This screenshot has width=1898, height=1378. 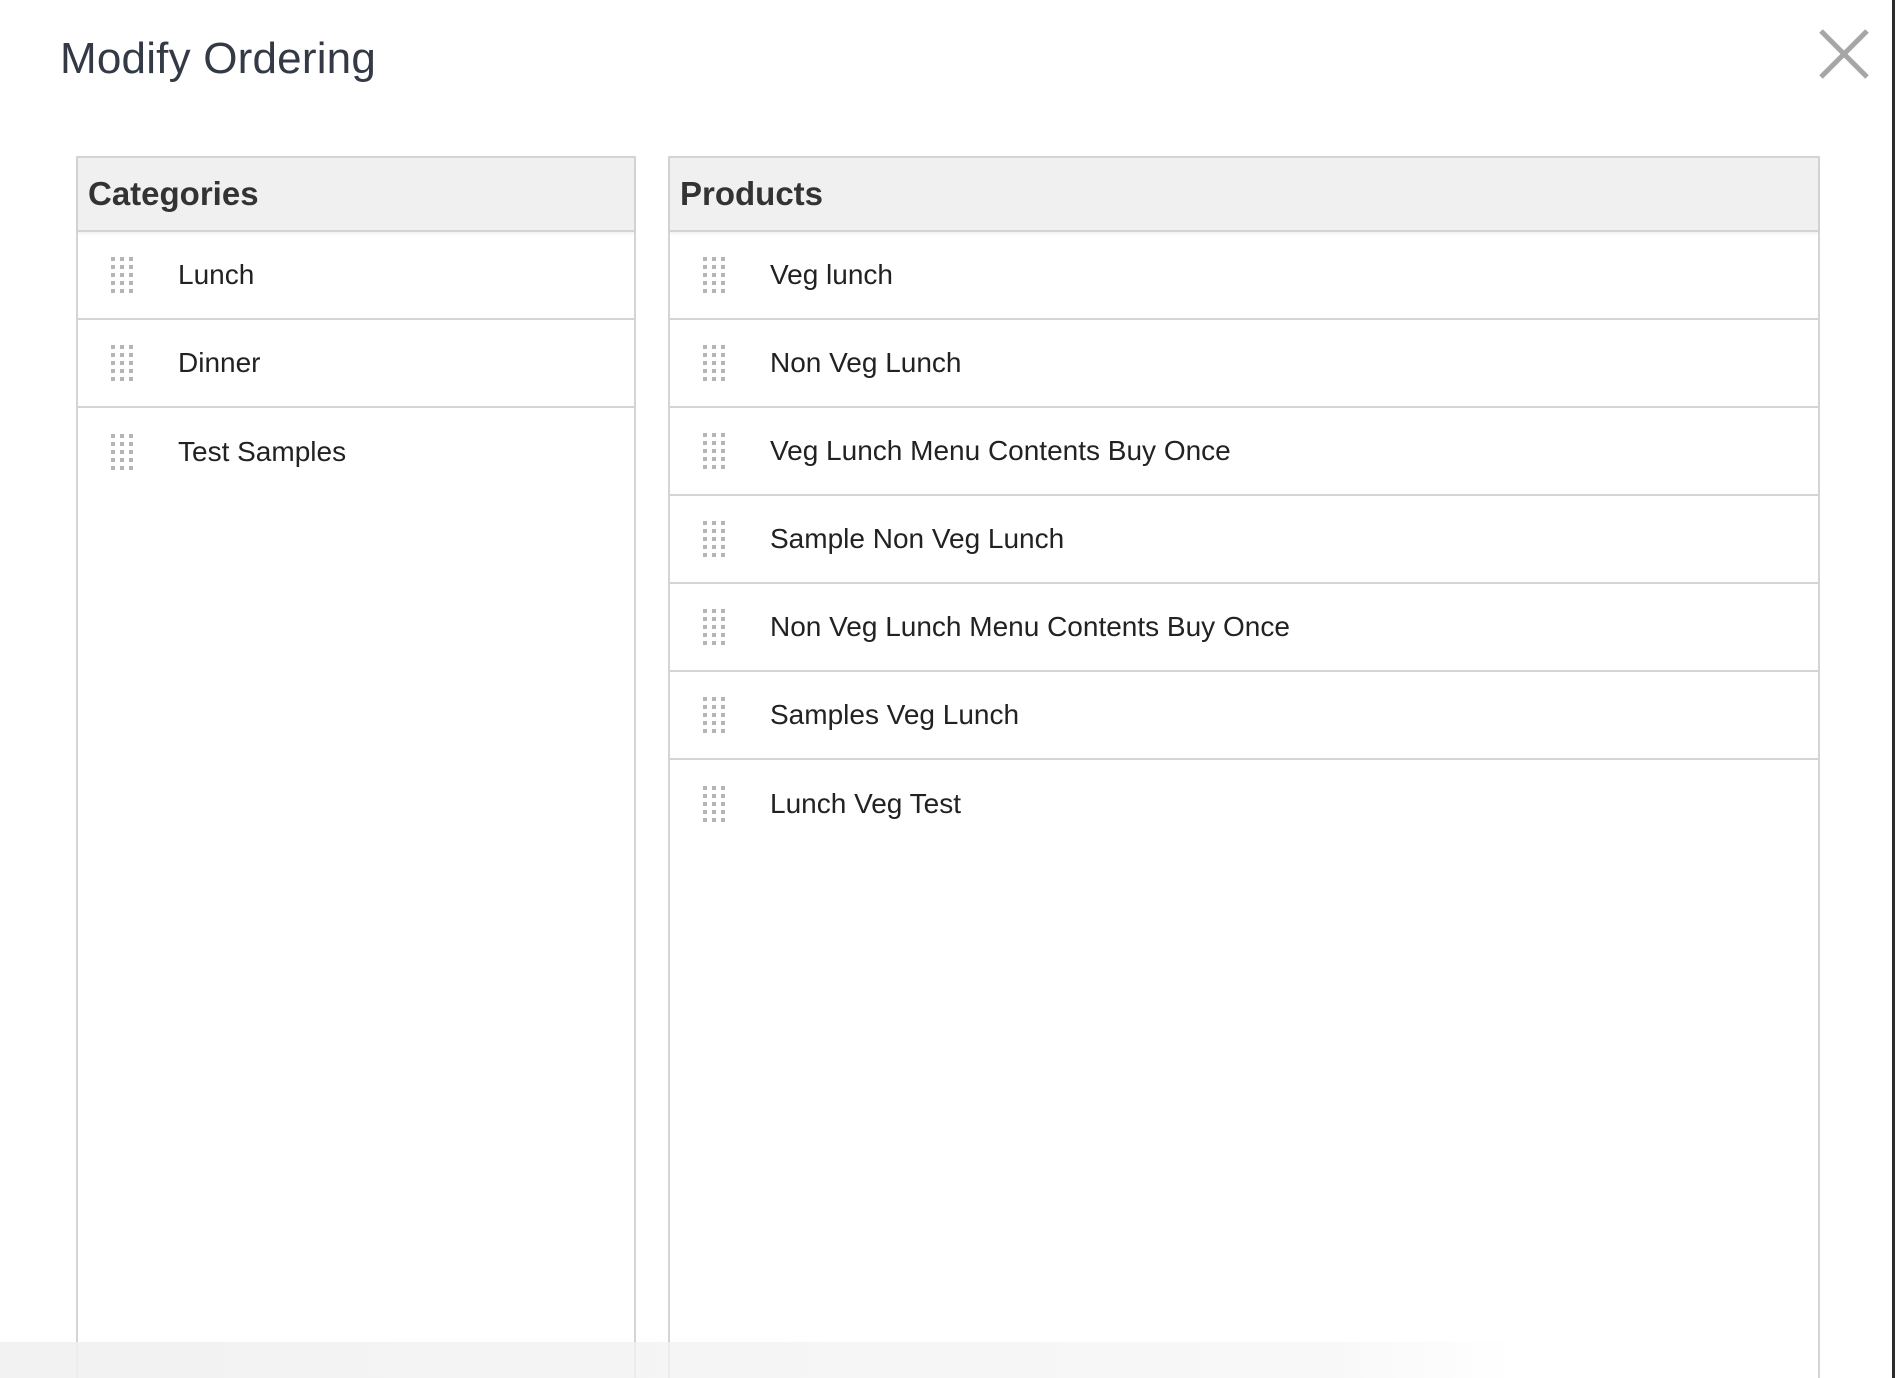 What do you see at coordinates (356, 195) in the screenshot?
I see `categories-header: Categories` at bounding box center [356, 195].